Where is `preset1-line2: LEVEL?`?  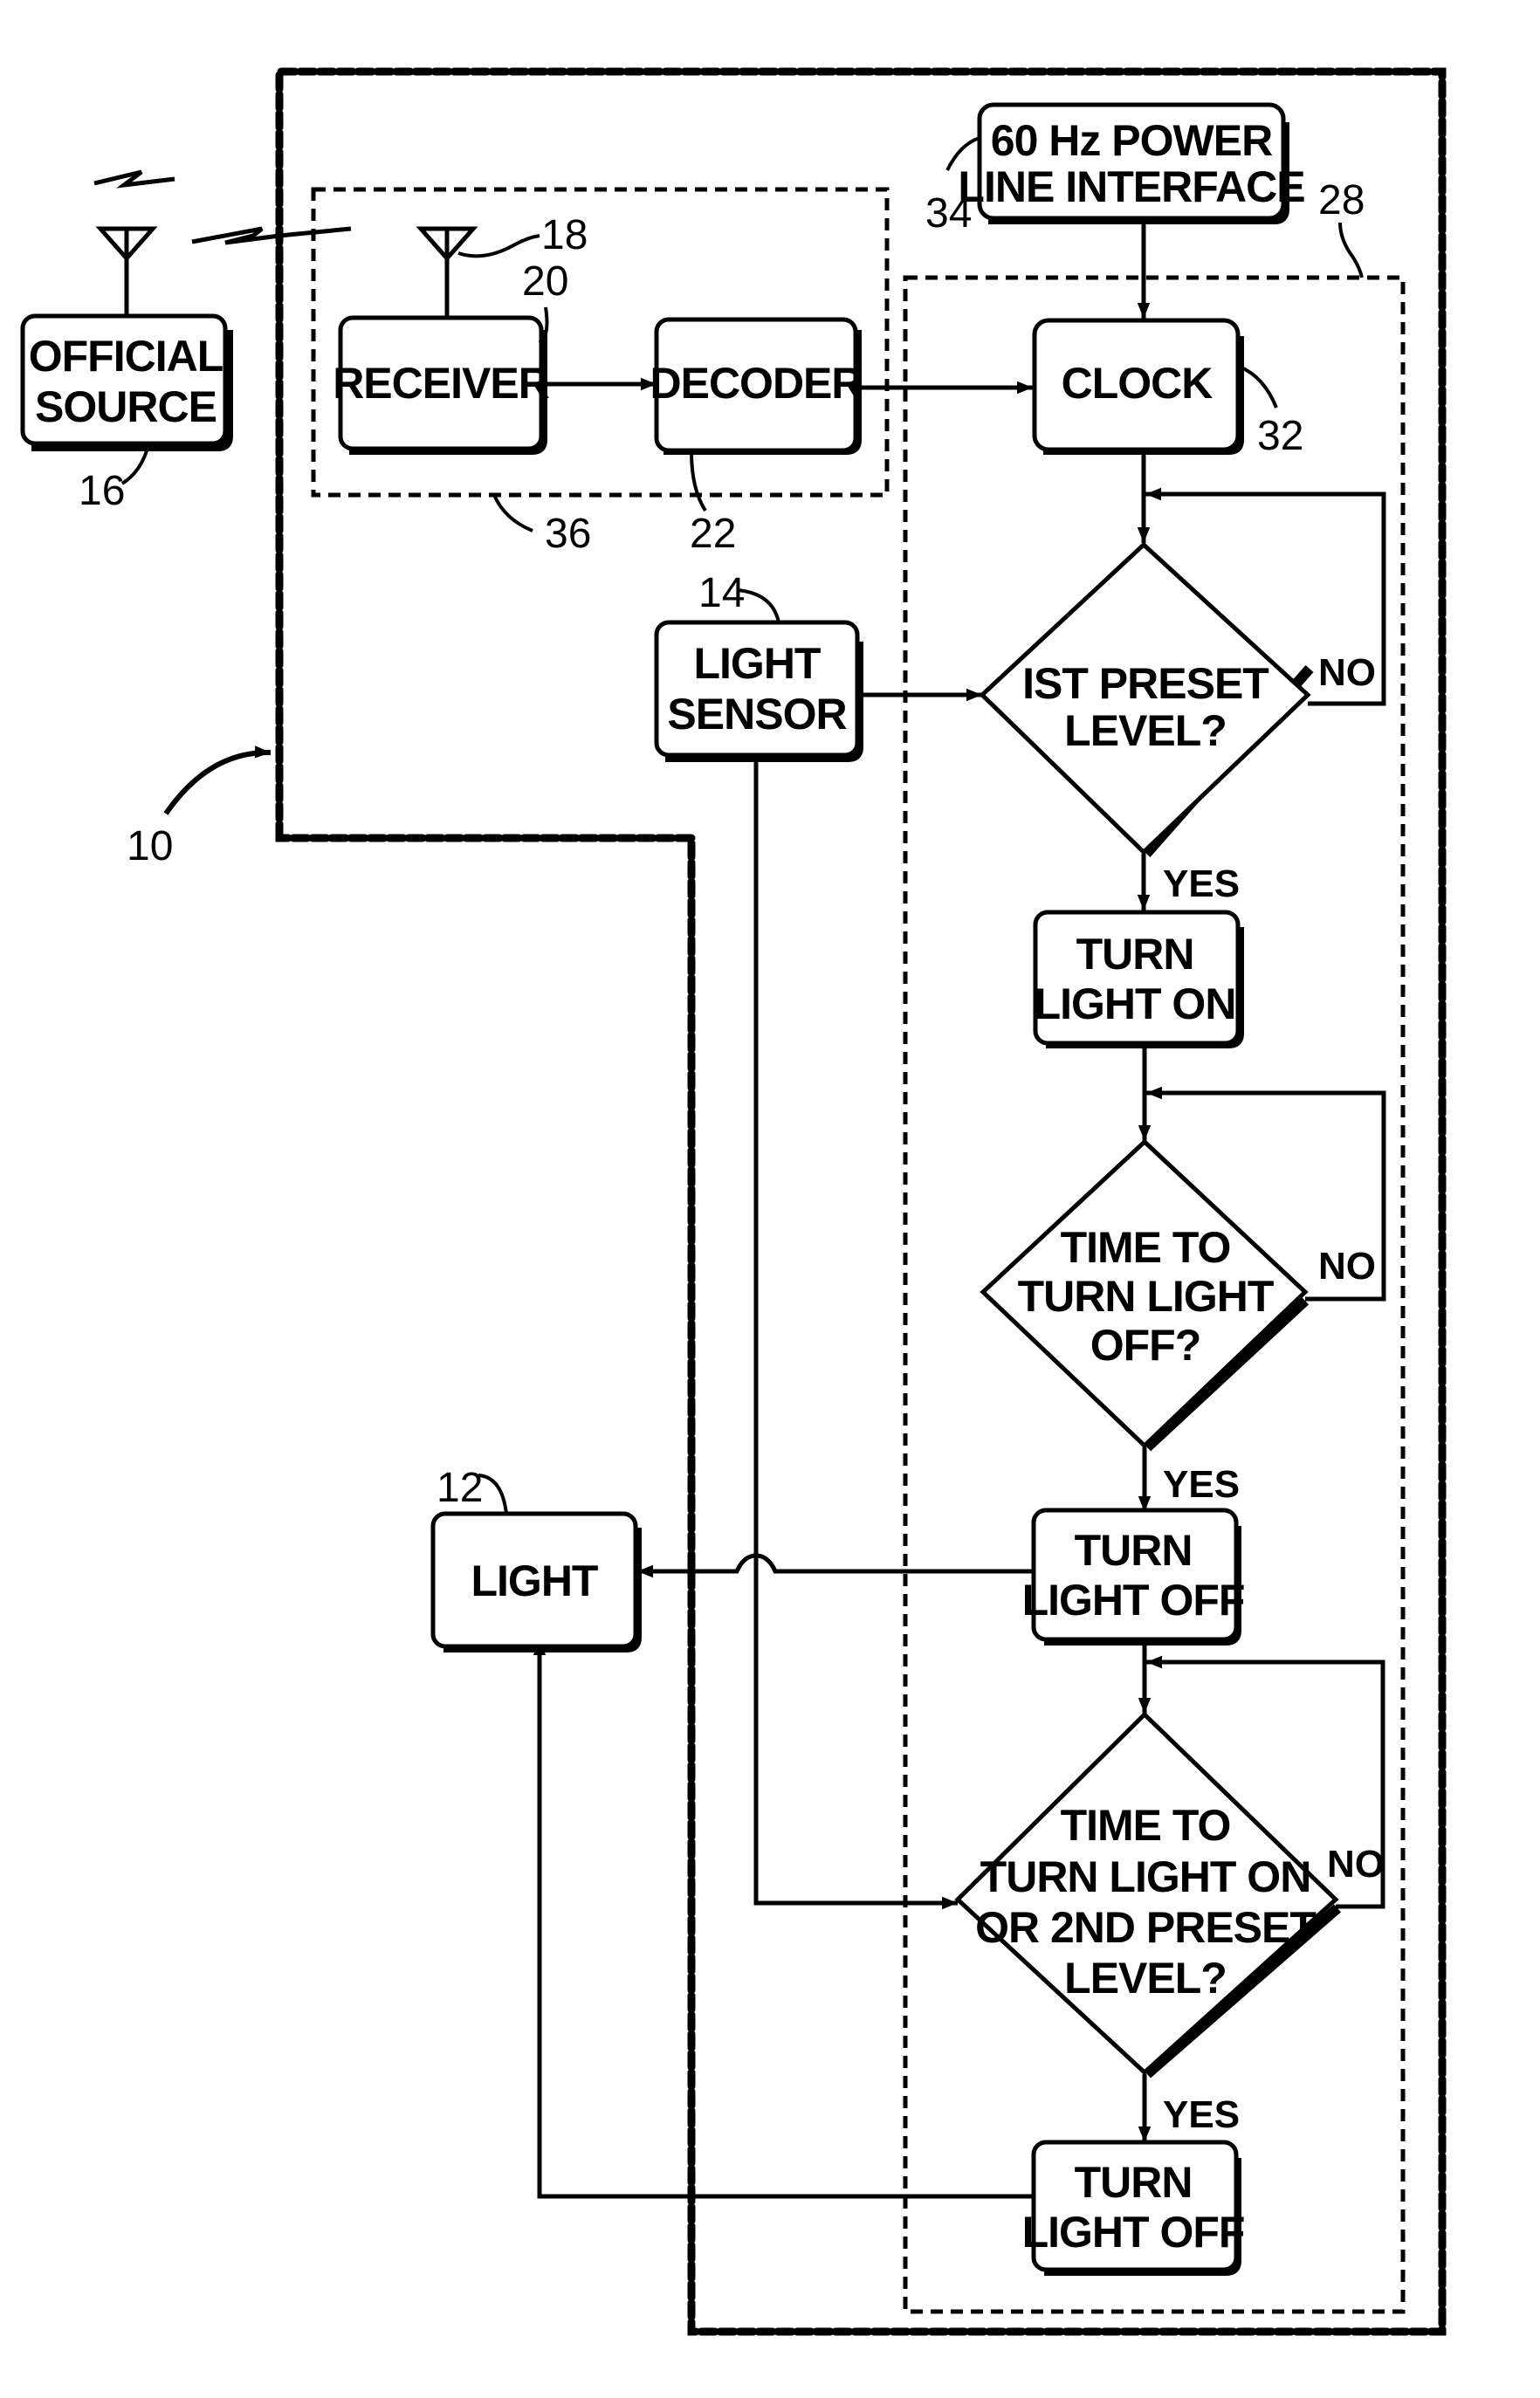 preset1-line2: LEVEL? is located at coordinates (1146, 730).